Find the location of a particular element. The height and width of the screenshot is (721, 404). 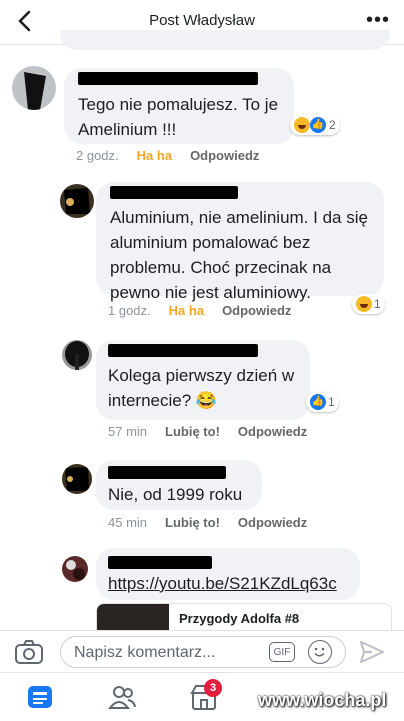

comment-meta: 1 godz. Ha ha Odpowiedz is located at coordinates (208, 310).